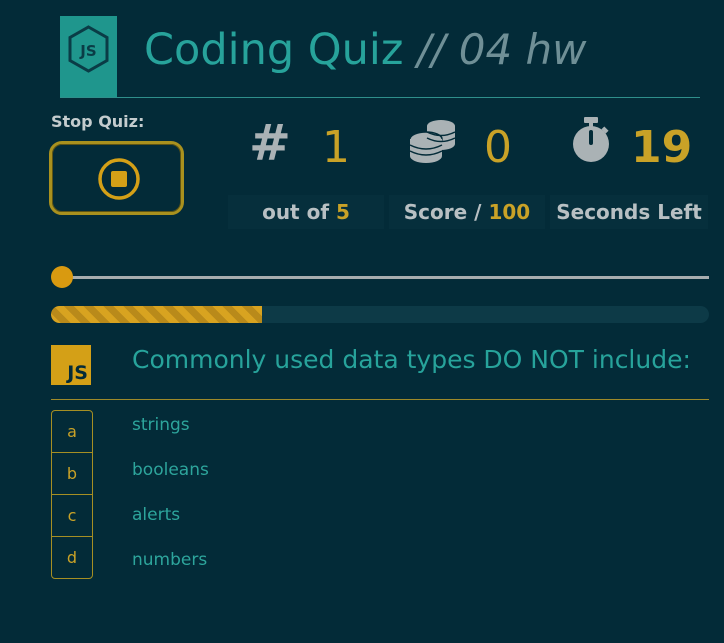 The image size is (724, 643). I want to click on question-number: 1, so click(336, 147).